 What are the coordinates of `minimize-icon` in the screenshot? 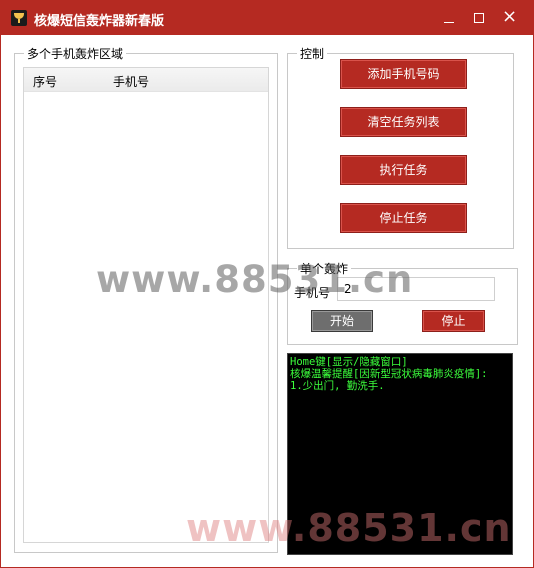 It's located at (449, 22).